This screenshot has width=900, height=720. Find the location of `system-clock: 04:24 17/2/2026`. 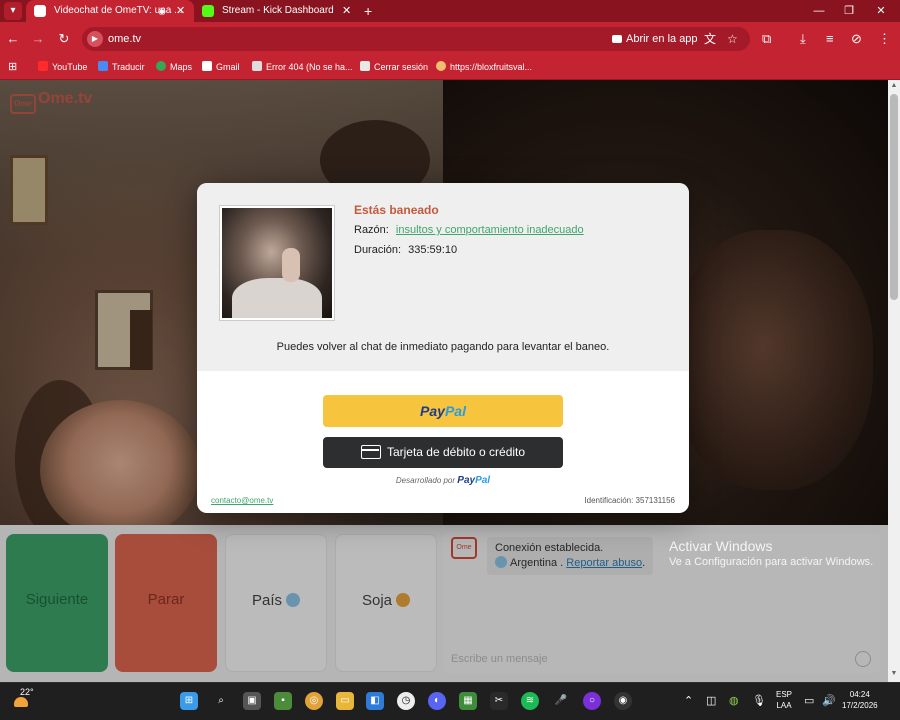

system-clock: 04:24 17/2/2026 is located at coordinates (860, 700).